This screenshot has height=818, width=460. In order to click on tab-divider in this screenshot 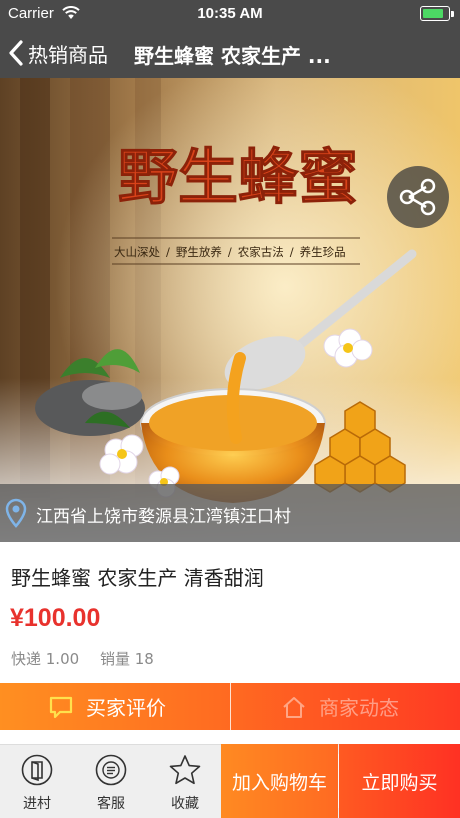, I will do `click(230, 706)`.